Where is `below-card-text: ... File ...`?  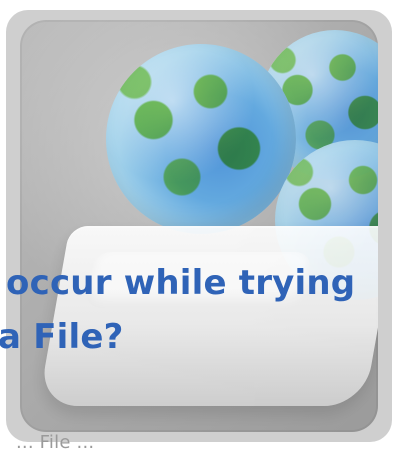 below-card-text: ... File ... is located at coordinates (55, 441).